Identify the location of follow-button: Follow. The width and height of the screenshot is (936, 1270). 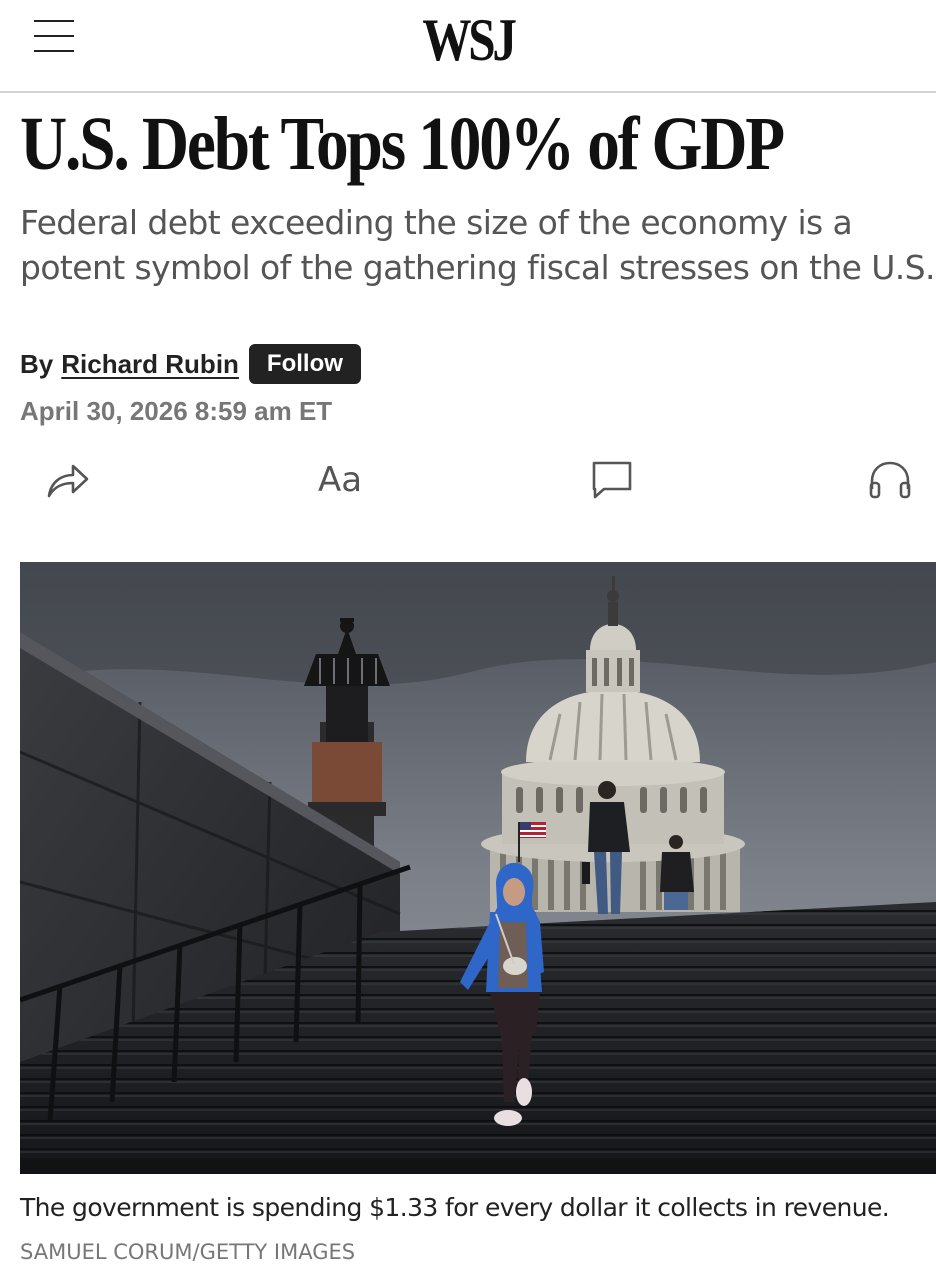
(304, 364).